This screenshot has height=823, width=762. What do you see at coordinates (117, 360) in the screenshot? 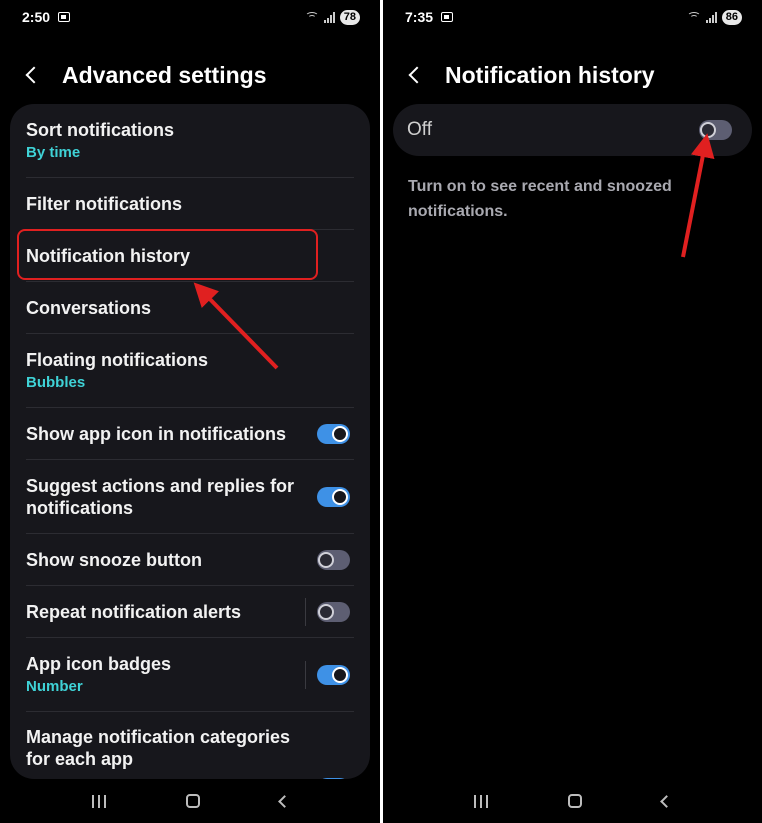
I see `setting-title: Floating notifications` at bounding box center [117, 360].